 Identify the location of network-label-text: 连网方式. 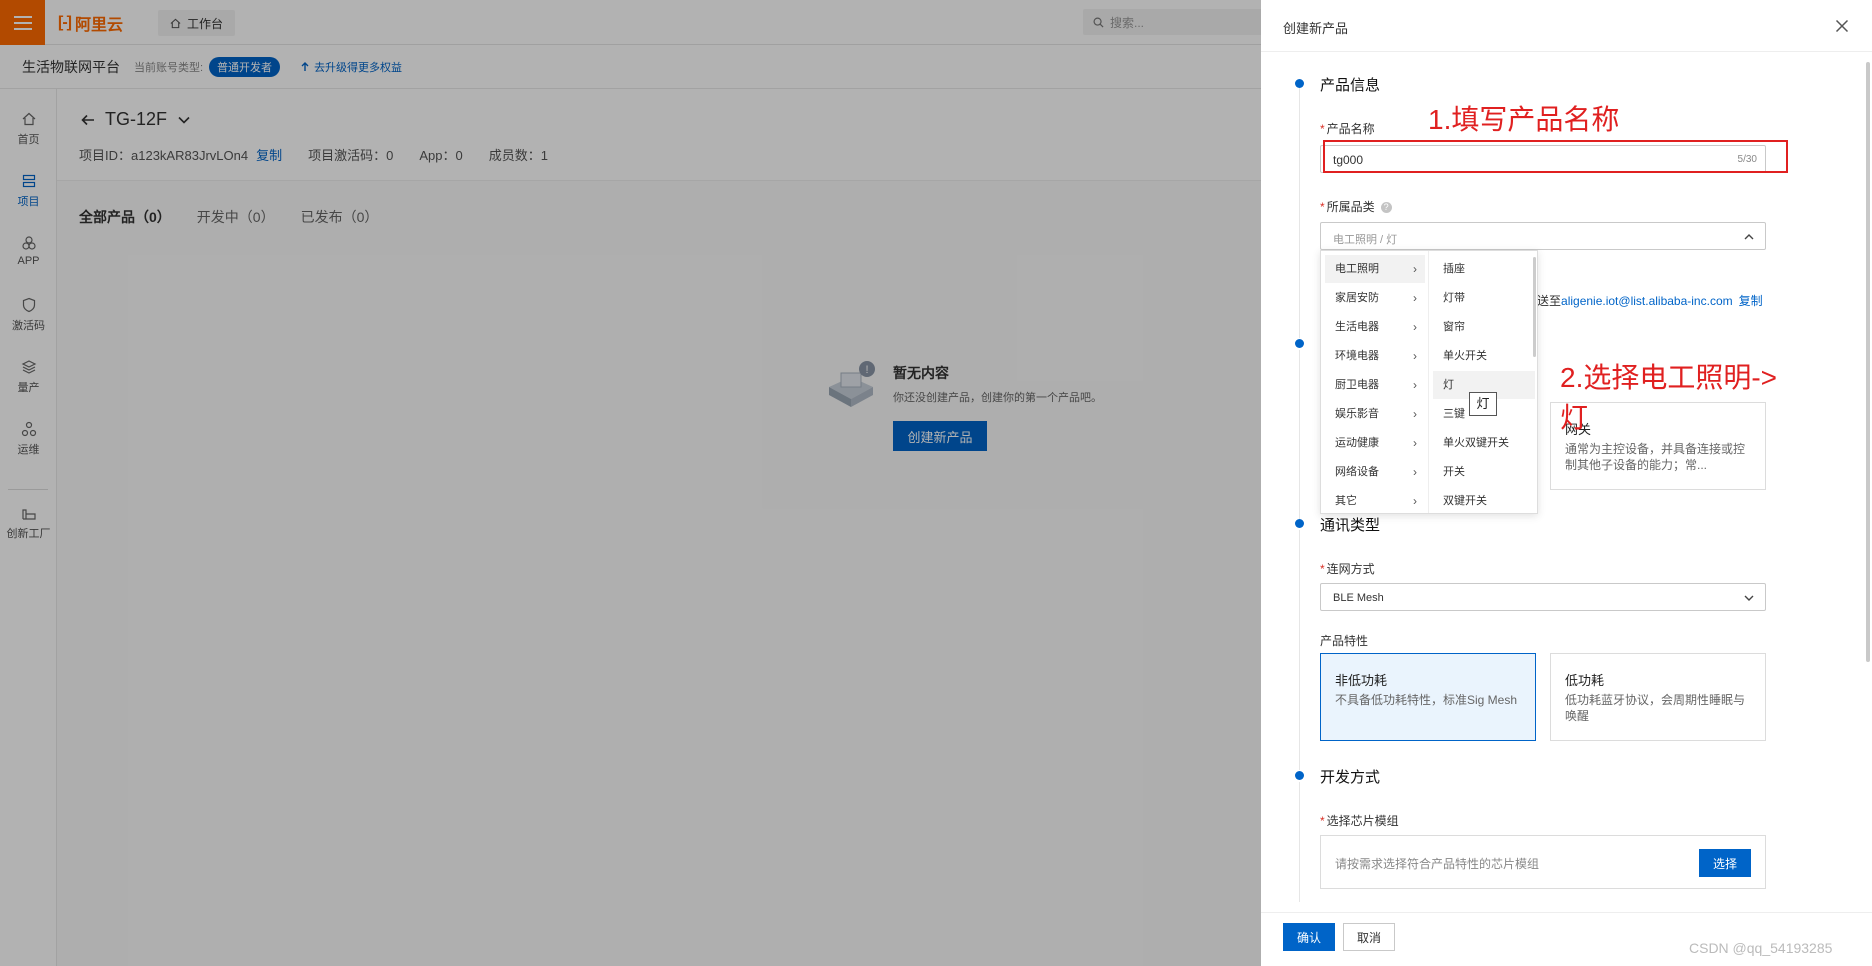
(1350, 569).